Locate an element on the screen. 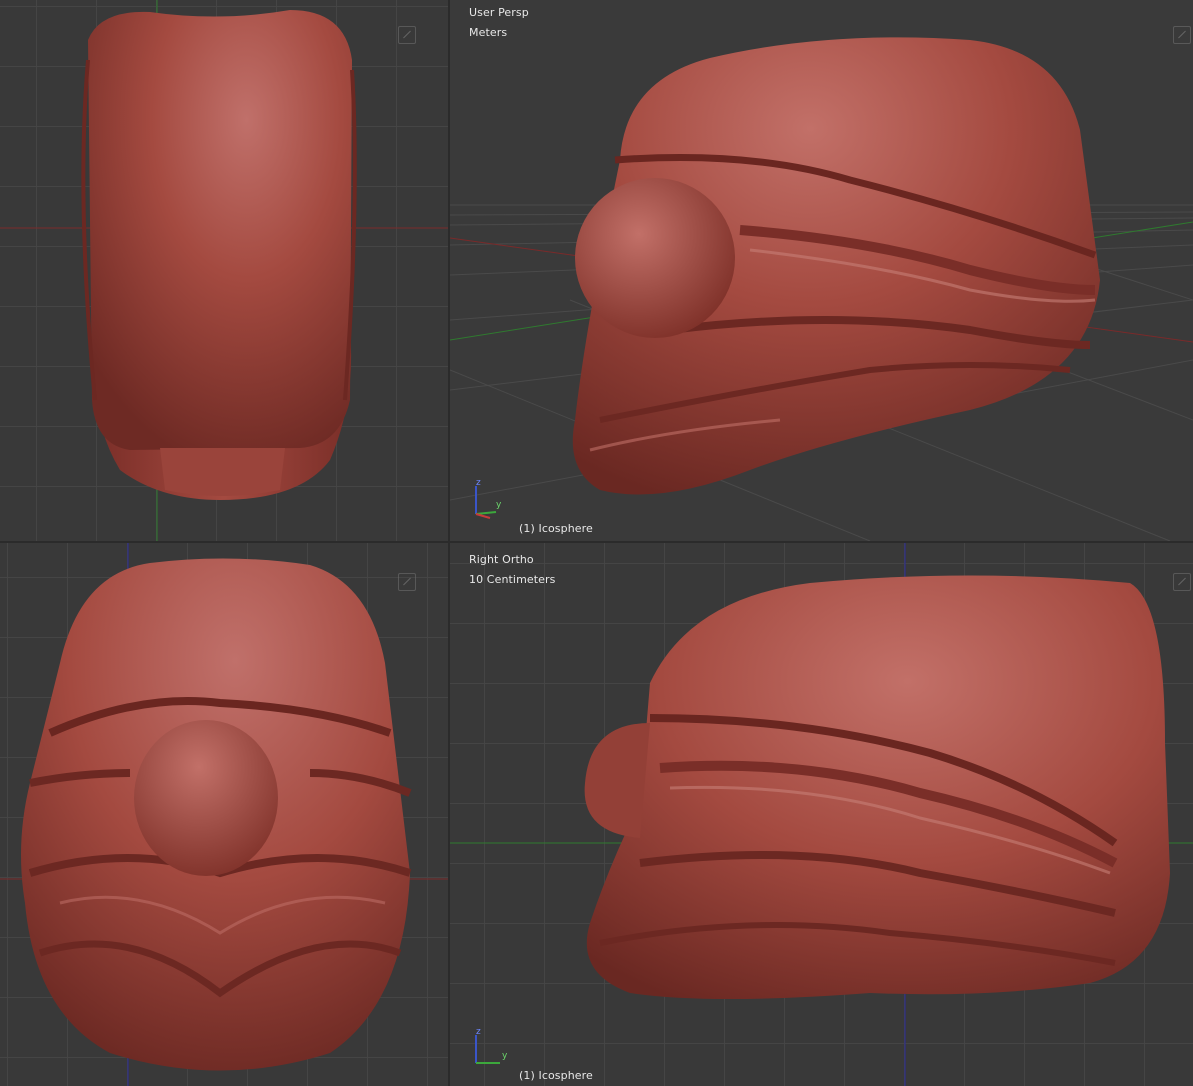 Image resolution: width=1193 pixels, height=1086 pixels. view-name-label: User Persp is located at coordinates (499, 12).